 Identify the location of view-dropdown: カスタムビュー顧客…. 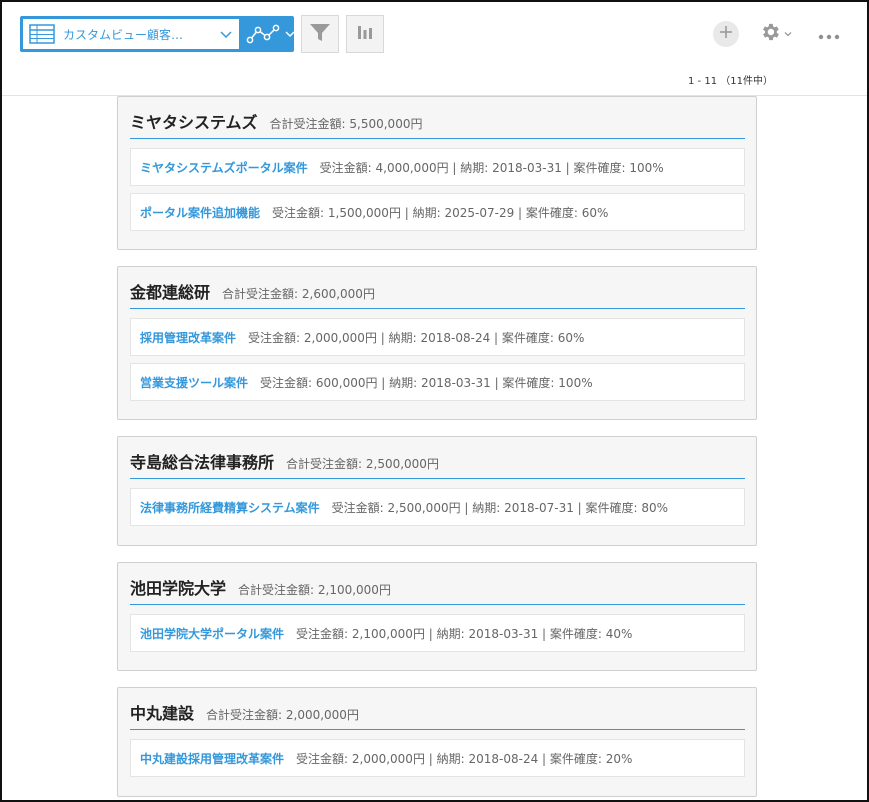
(131, 34).